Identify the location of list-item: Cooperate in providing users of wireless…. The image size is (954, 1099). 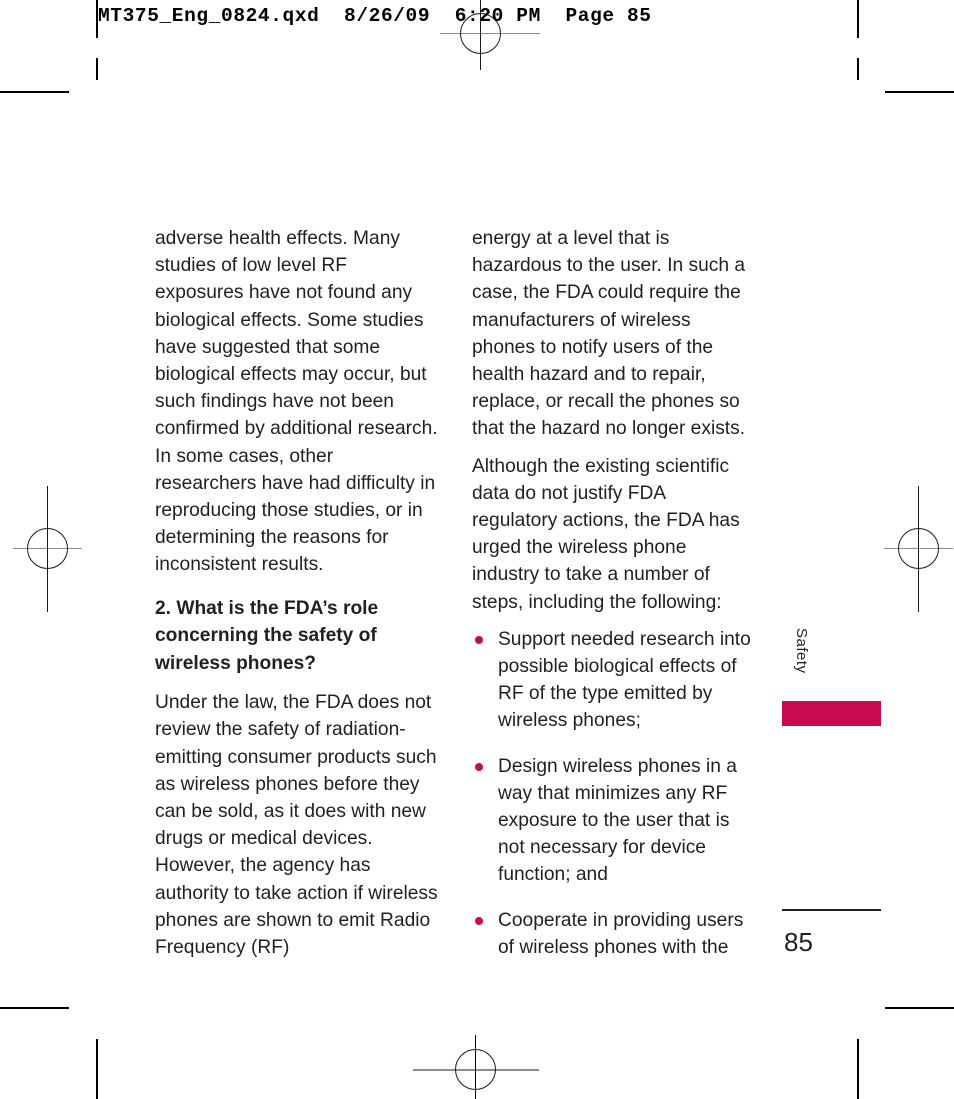
(613, 934).